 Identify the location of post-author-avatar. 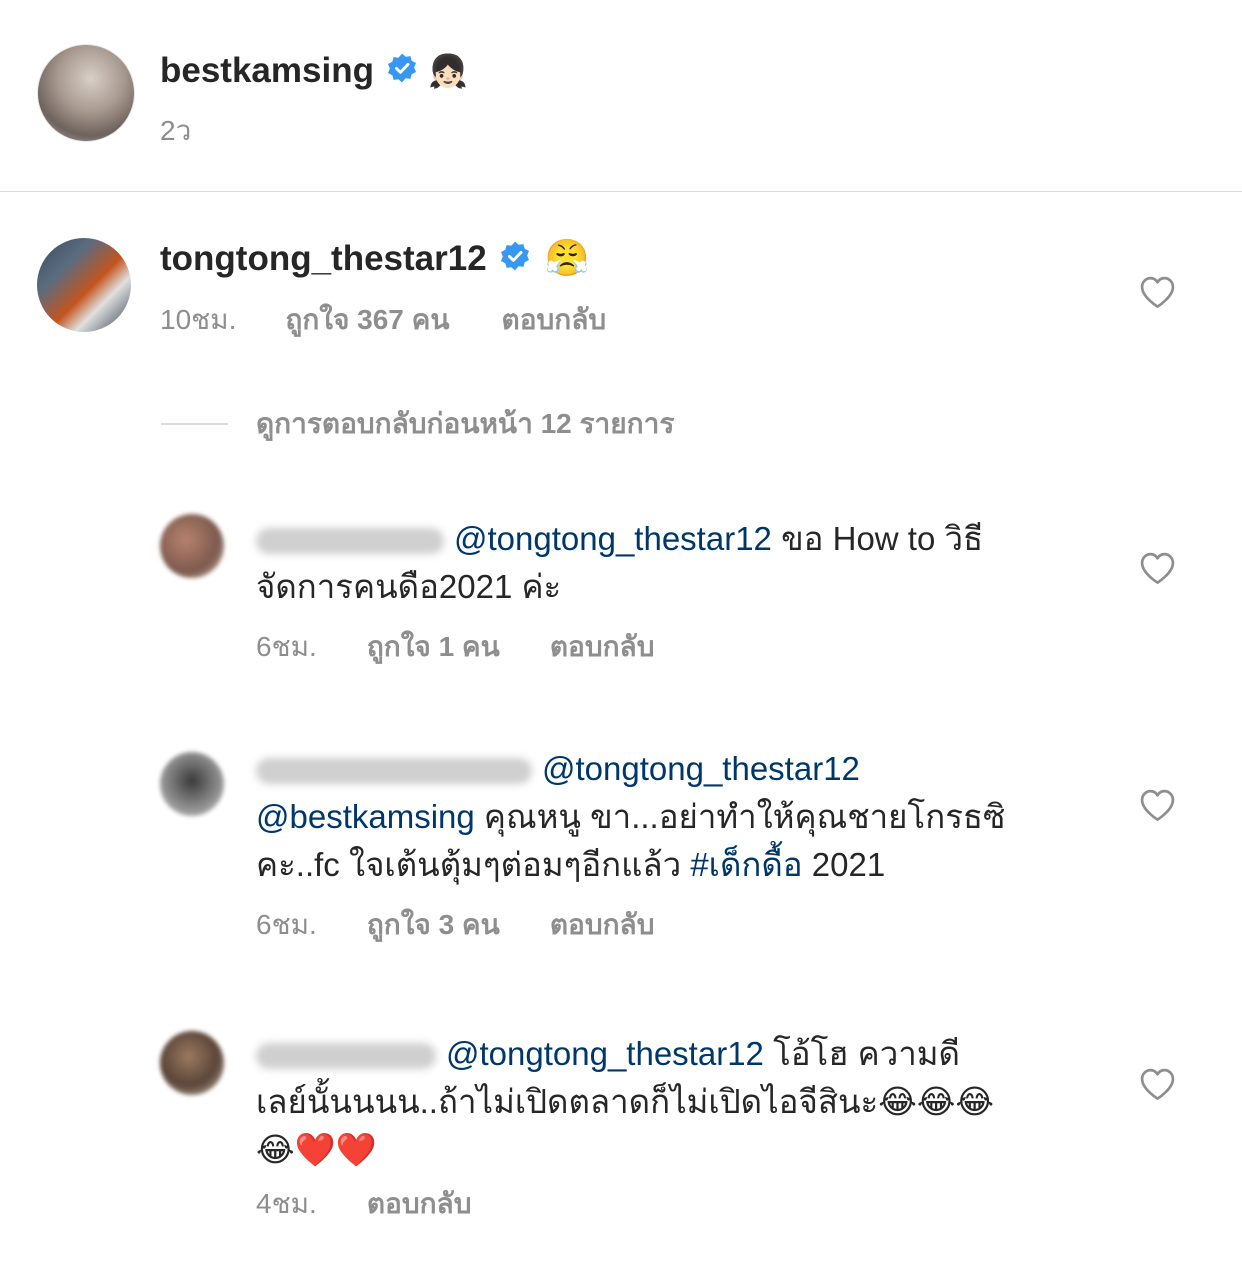
(86, 93).